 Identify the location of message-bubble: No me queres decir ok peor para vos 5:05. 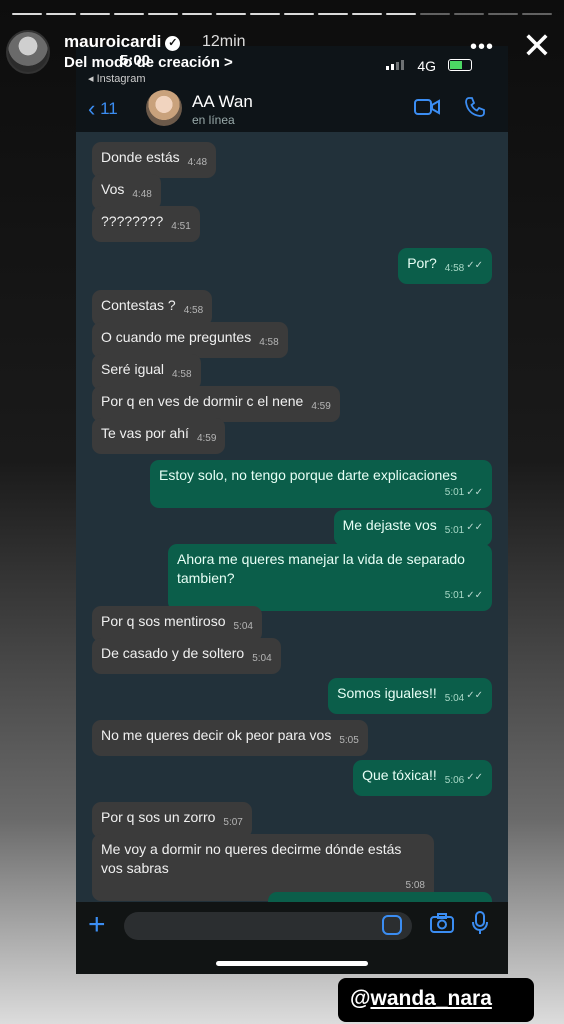
(230, 738).